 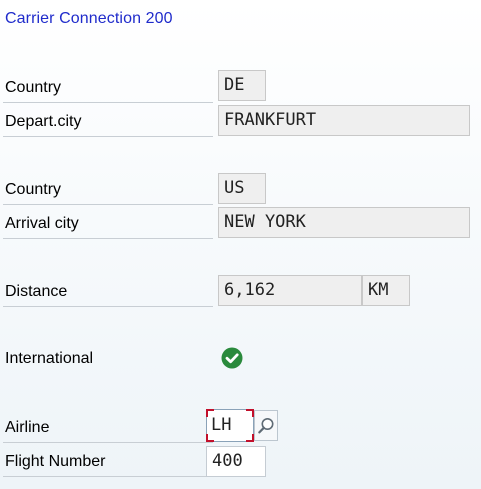 What do you see at coordinates (89, 18) in the screenshot?
I see `page-title: Carrier Connection 200` at bounding box center [89, 18].